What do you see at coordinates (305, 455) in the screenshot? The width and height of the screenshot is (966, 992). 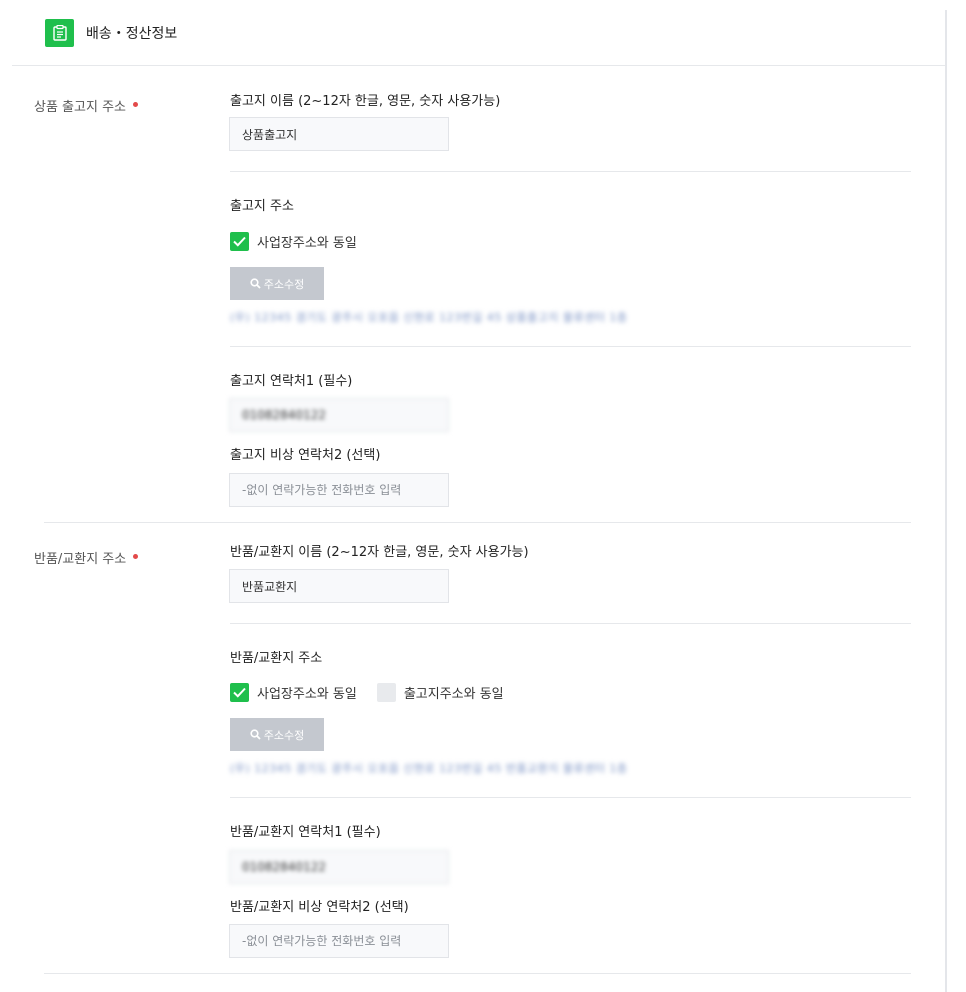 I see `shipping-contact2-label: 출고지 비상 연락처2 (선택)` at bounding box center [305, 455].